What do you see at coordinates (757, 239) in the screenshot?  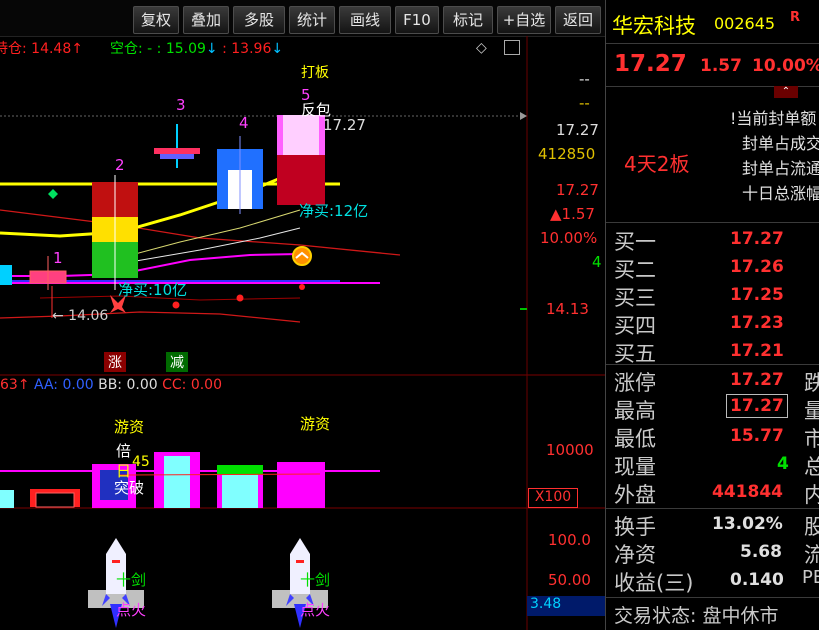 I see `bid-price-1: 17.27` at bounding box center [757, 239].